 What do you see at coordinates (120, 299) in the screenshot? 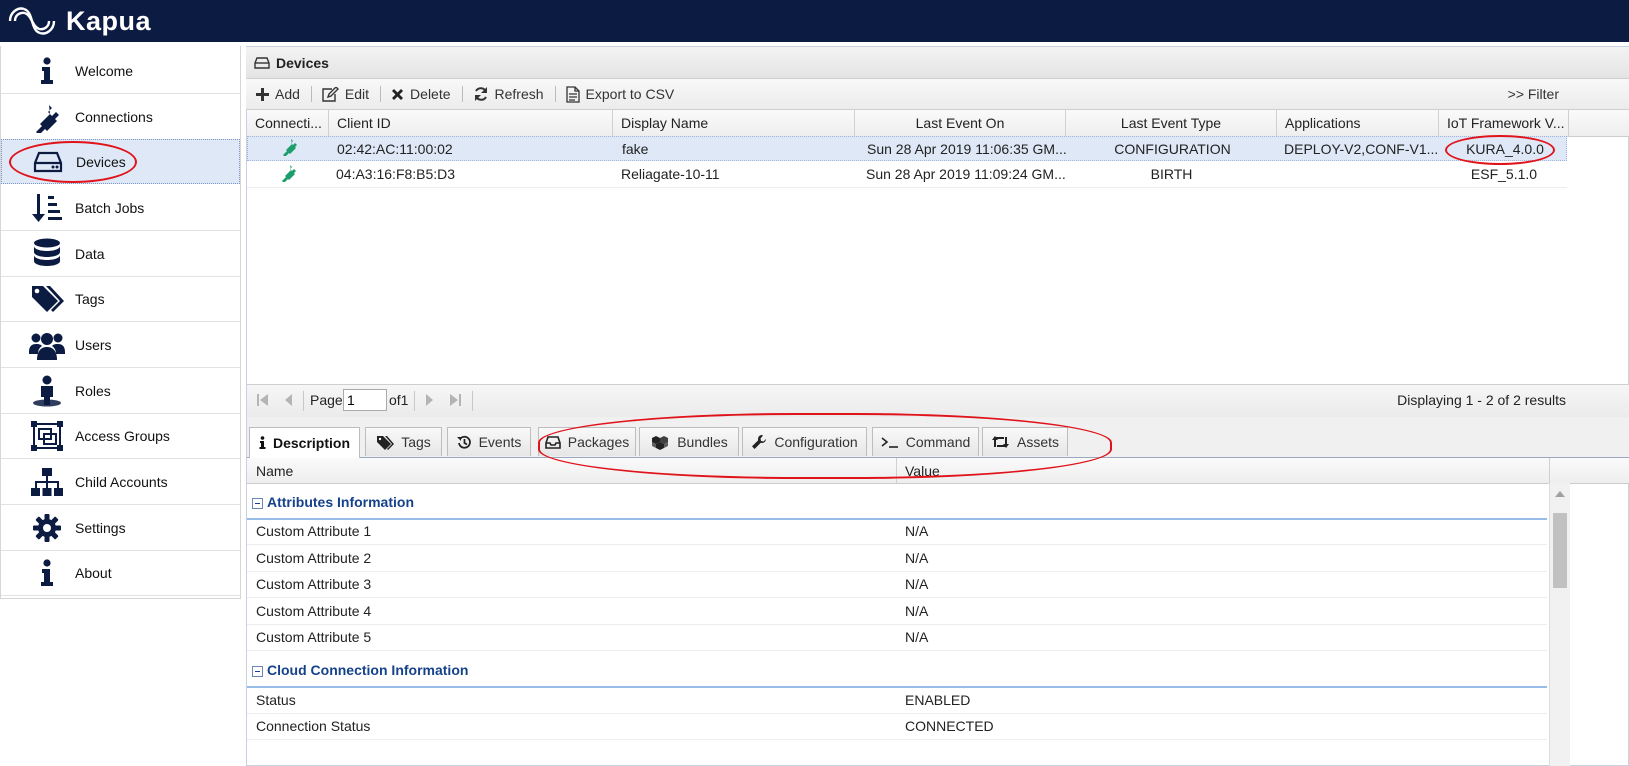
I see `sidebar-item-tags: Tags` at bounding box center [120, 299].